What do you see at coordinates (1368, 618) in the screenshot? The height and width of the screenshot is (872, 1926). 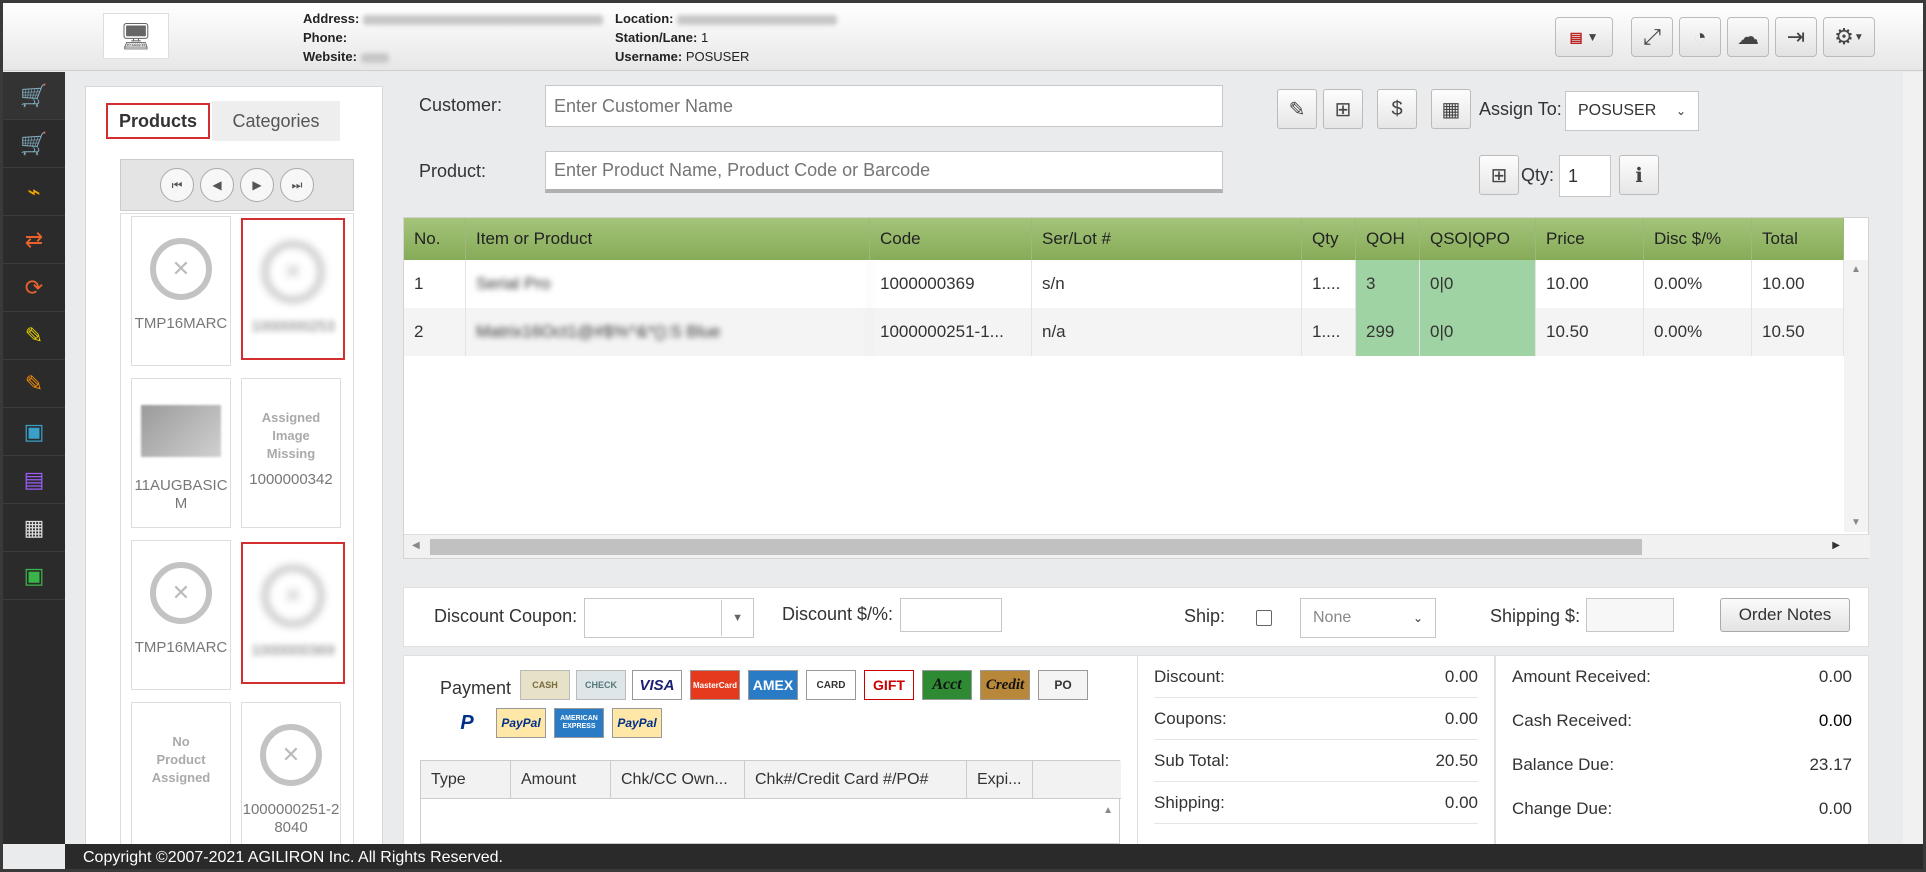 I see `ship-method-select: None ⌄` at bounding box center [1368, 618].